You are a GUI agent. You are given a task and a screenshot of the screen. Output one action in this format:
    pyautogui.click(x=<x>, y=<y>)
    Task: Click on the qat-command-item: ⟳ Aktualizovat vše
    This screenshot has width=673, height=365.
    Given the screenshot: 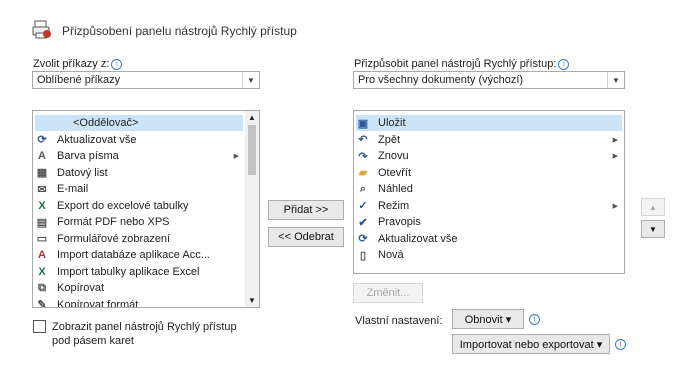 What is the action you would take?
    pyautogui.click(x=489, y=239)
    